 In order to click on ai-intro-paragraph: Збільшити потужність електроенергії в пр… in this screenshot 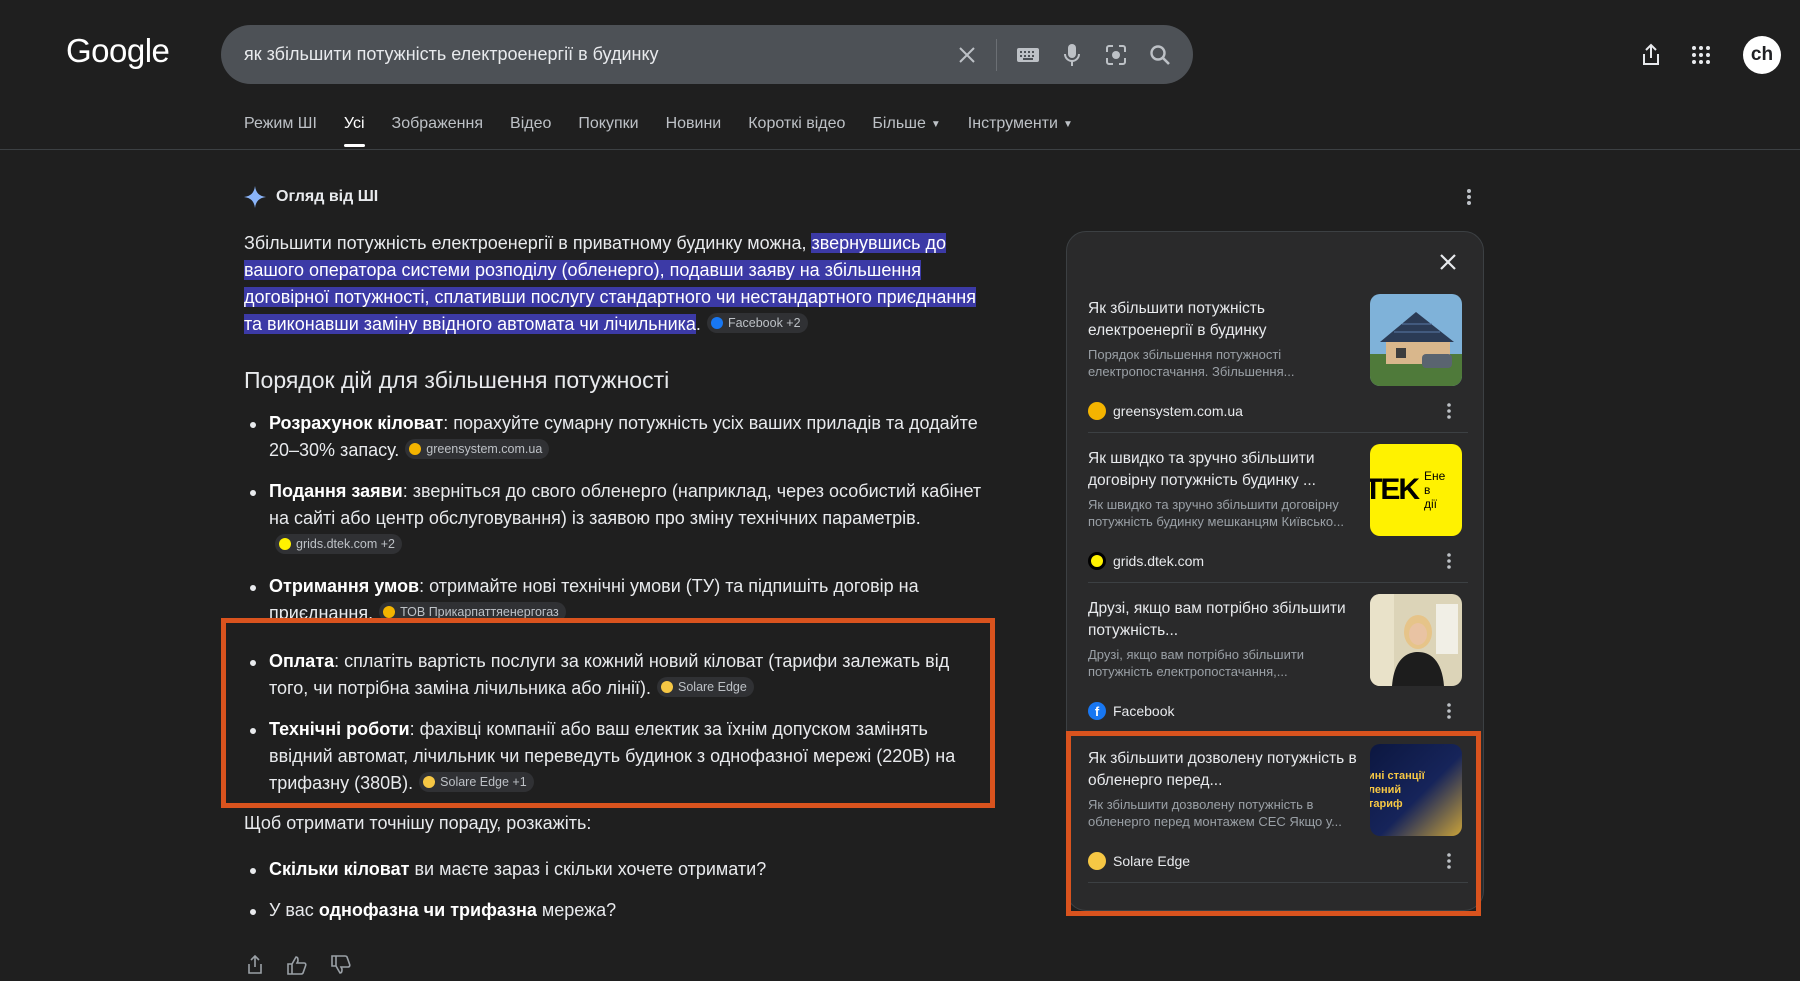, I will do `click(614, 284)`.